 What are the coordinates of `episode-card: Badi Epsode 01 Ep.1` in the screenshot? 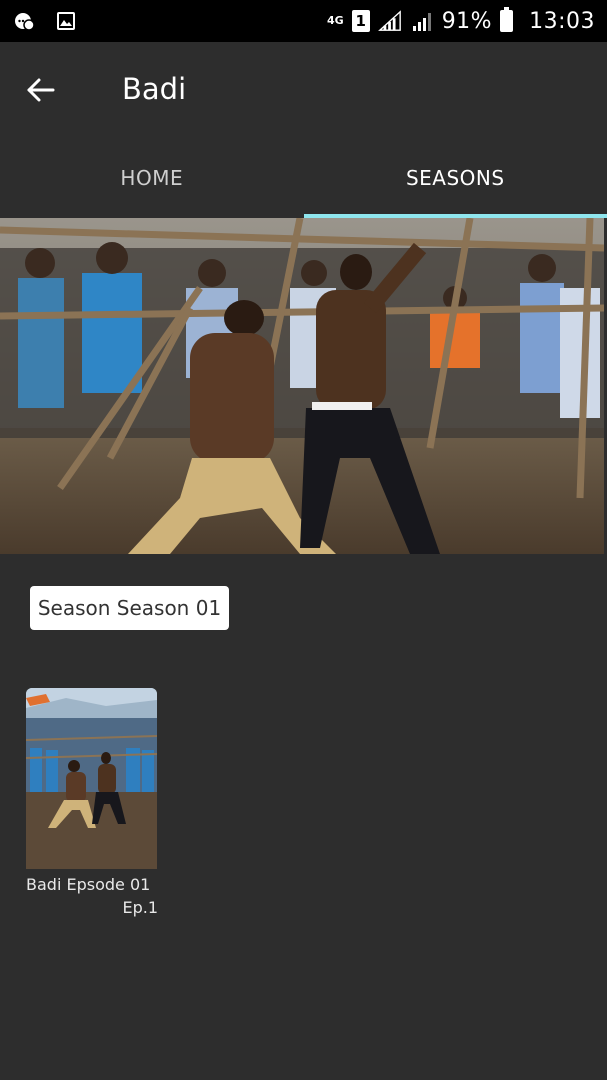 It's located at (92, 808).